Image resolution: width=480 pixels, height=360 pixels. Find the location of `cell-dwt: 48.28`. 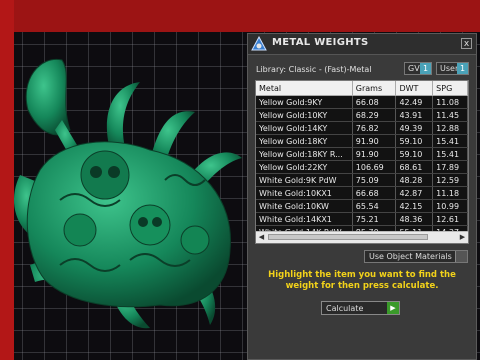

cell-dwt: 48.28 is located at coordinates (414, 180).